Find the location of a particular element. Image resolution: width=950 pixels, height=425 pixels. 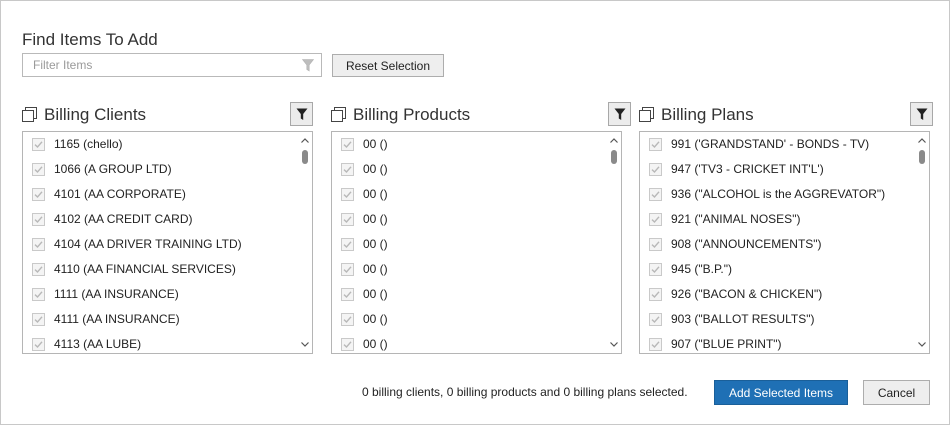

filter-field is located at coordinates (172, 65).